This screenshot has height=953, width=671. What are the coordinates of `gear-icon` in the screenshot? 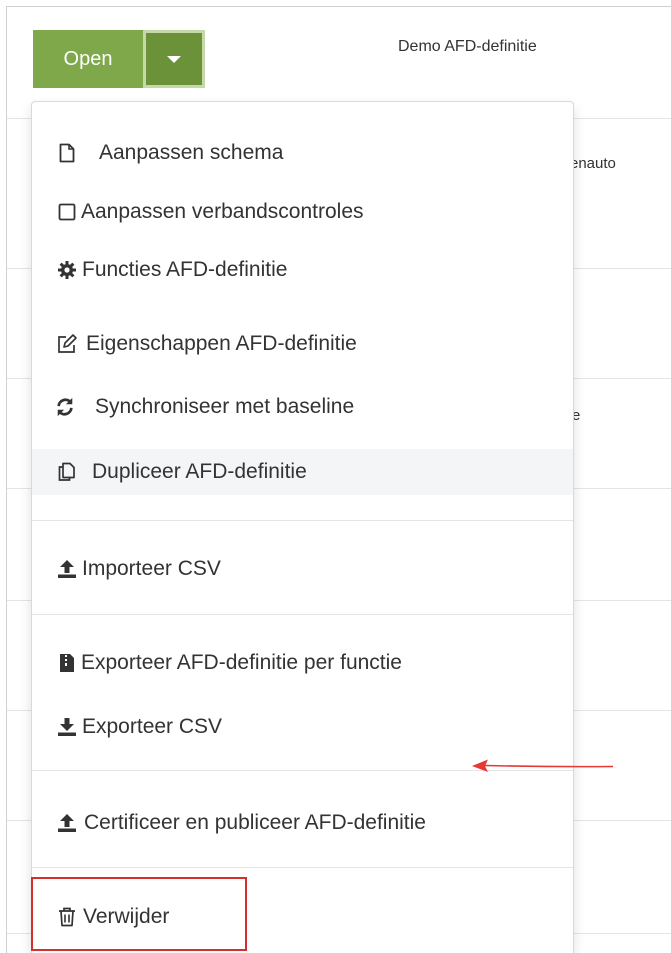 It's located at (67, 270).